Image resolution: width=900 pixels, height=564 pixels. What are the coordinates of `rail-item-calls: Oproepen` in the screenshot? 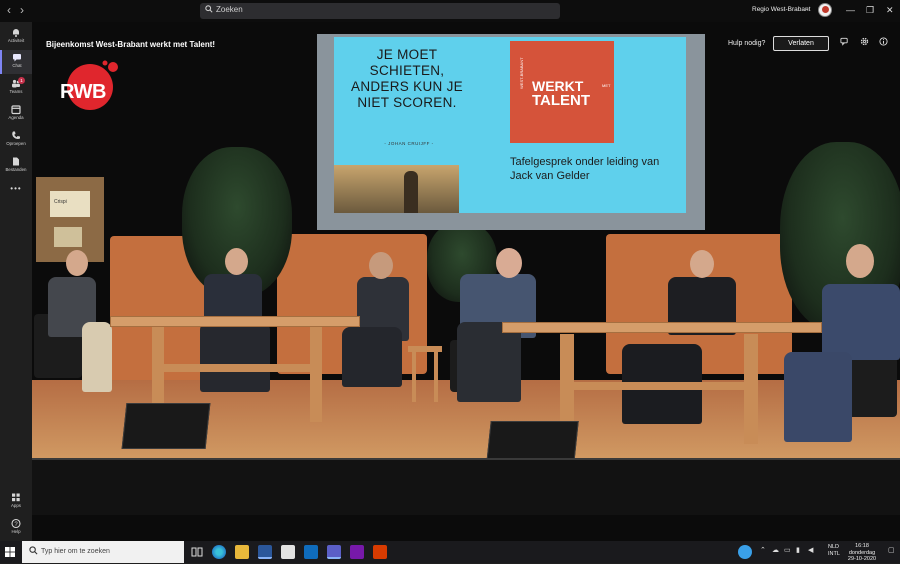 It's located at (16, 140).